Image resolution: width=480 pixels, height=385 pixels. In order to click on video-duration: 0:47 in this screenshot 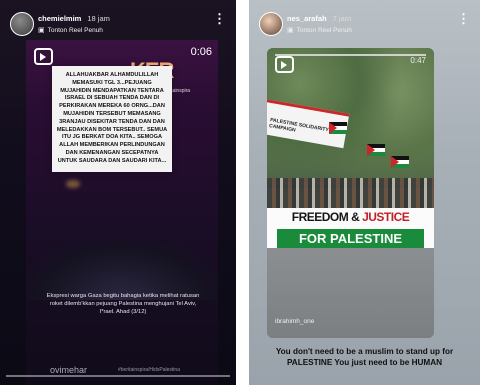, I will do `click(418, 60)`.